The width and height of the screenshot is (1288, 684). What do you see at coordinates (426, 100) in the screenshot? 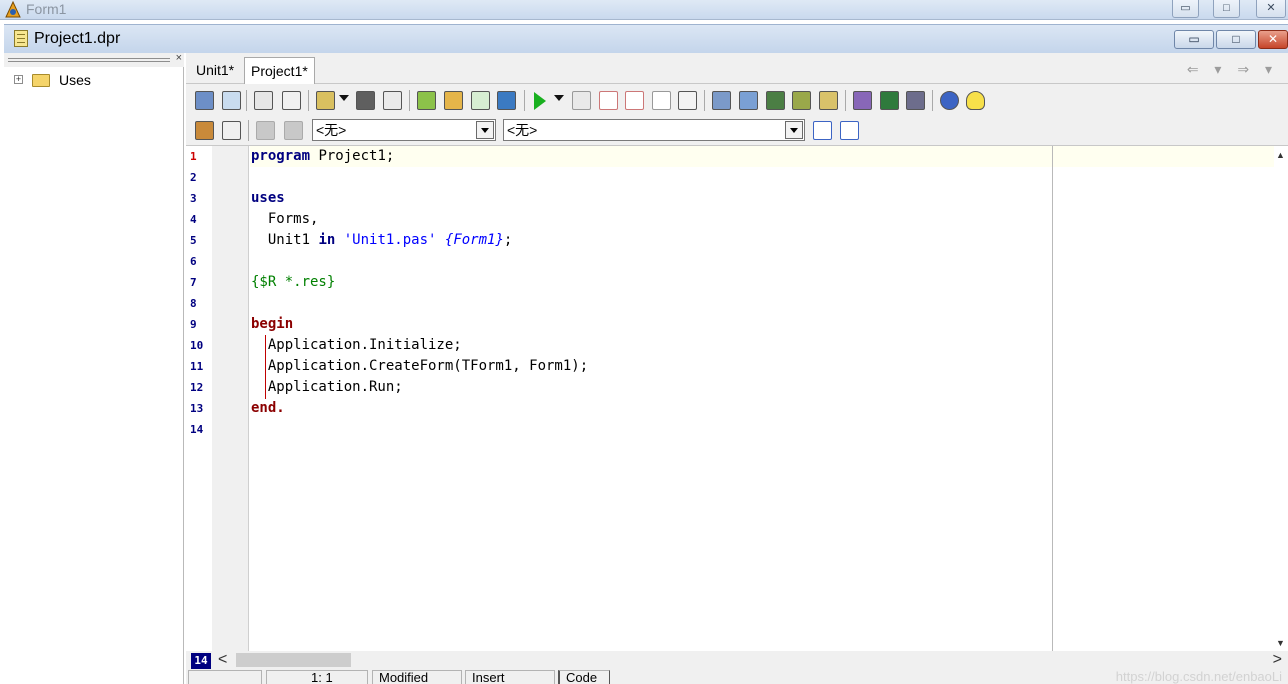
I see `add-to-project-icon` at bounding box center [426, 100].